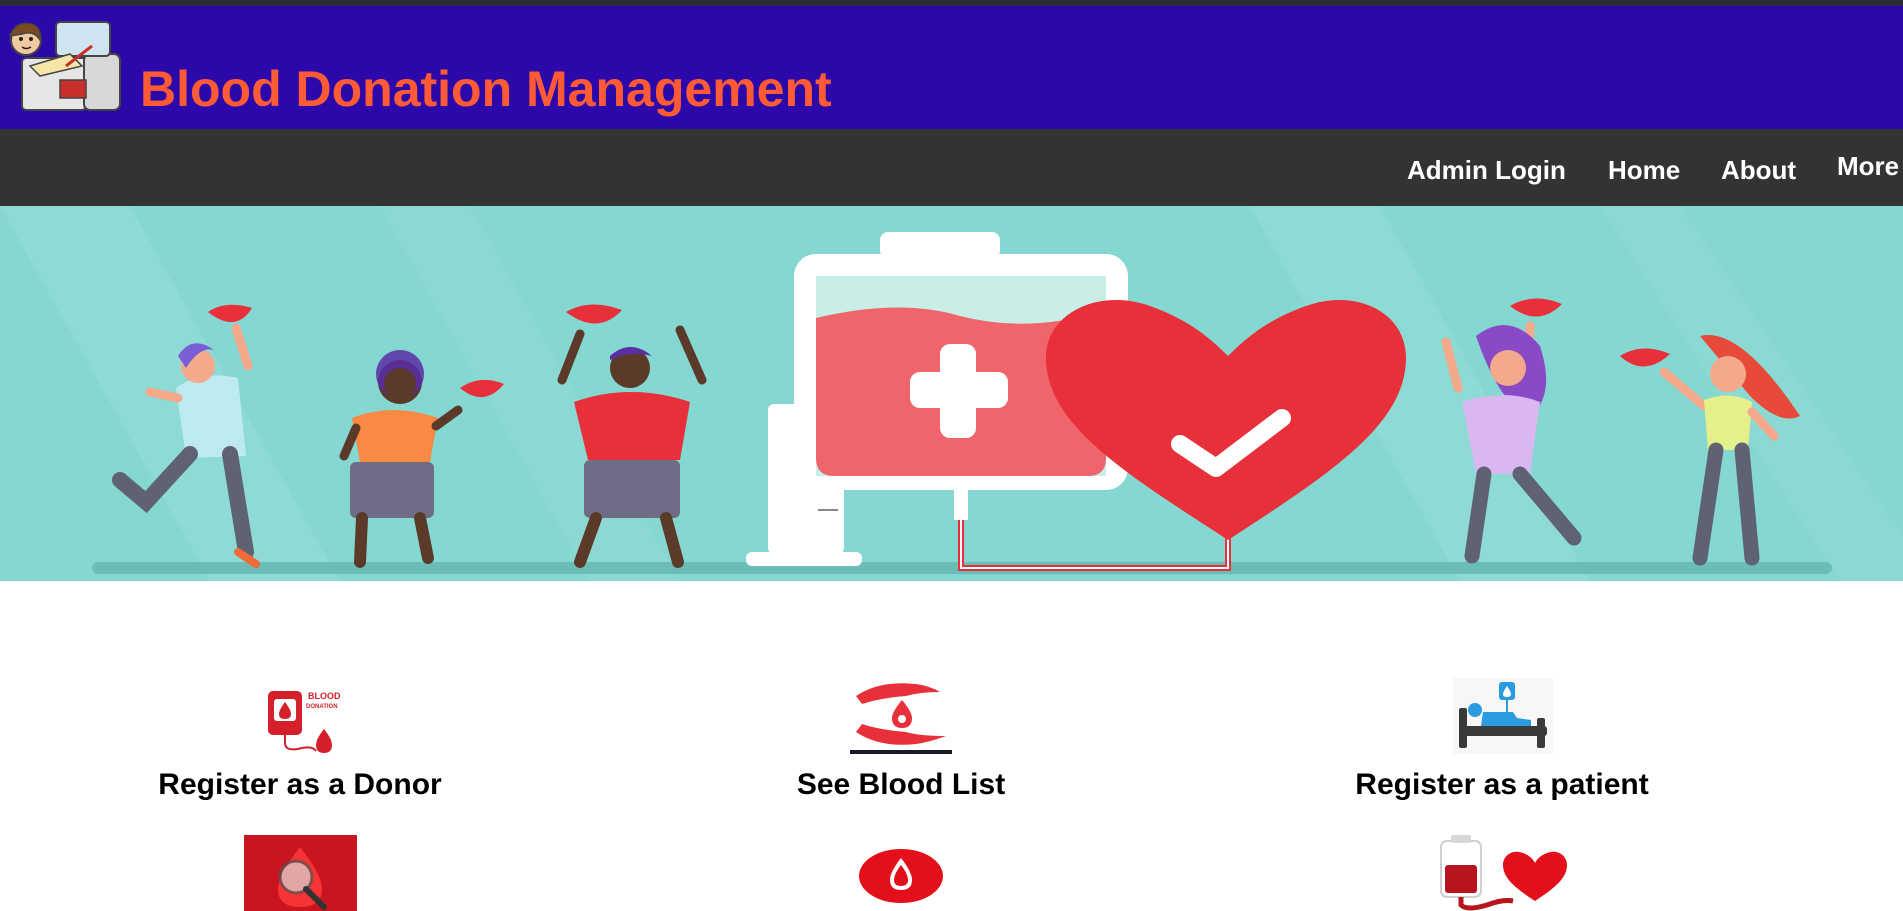  What do you see at coordinates (486, 89) in the screenshot?
I see `site-title: Blood Donation Management` at bounding box center [486, 89].